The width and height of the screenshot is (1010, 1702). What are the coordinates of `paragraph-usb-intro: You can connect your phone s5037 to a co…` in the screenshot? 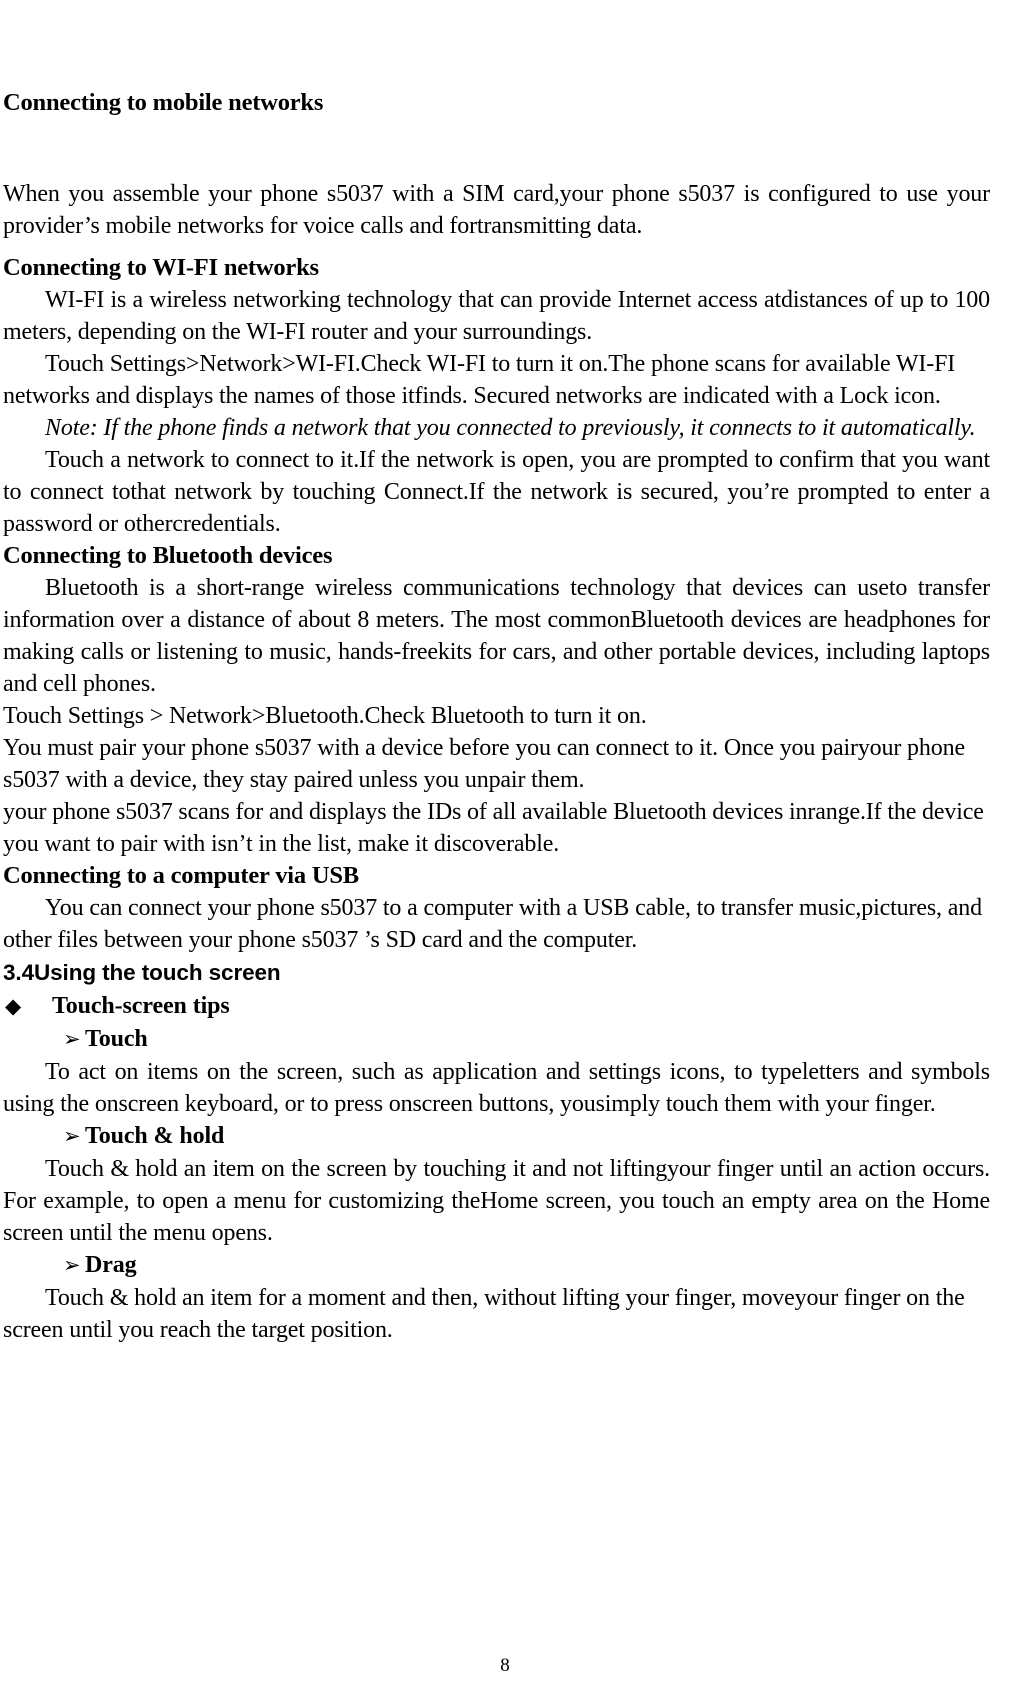 It's located at (492, 924).